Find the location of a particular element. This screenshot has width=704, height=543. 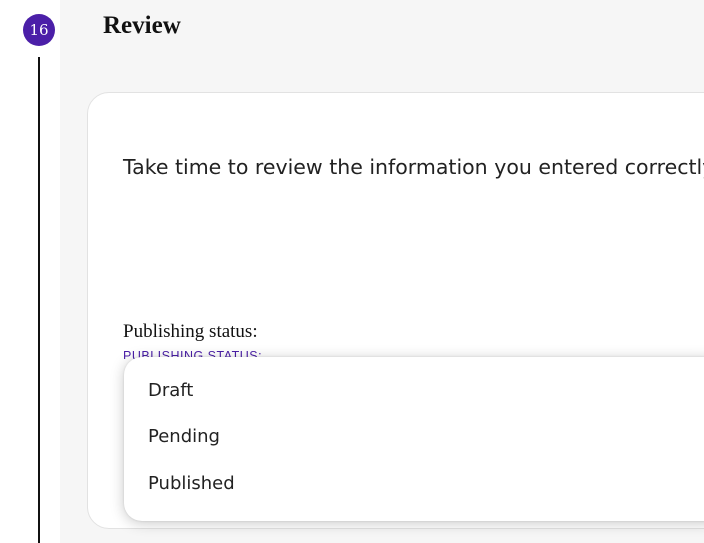

status-option-draft: Draft is located at coordinates (170, 390).